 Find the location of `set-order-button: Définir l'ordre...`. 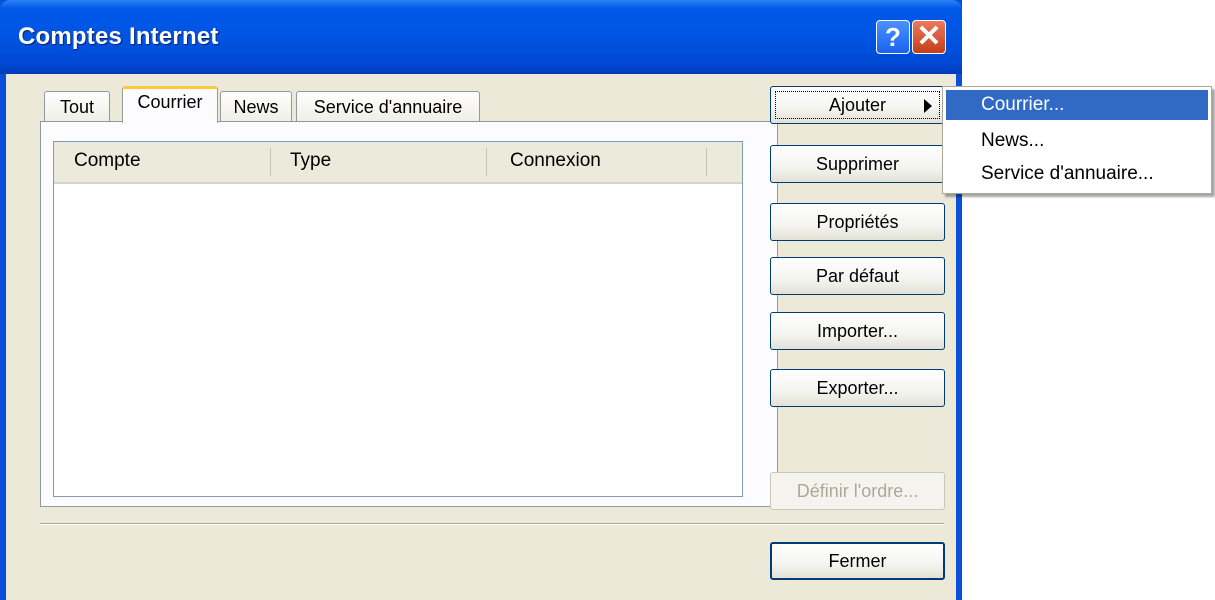

set-order-button: Définir l'ordre... is located at coordinates (857, 491).